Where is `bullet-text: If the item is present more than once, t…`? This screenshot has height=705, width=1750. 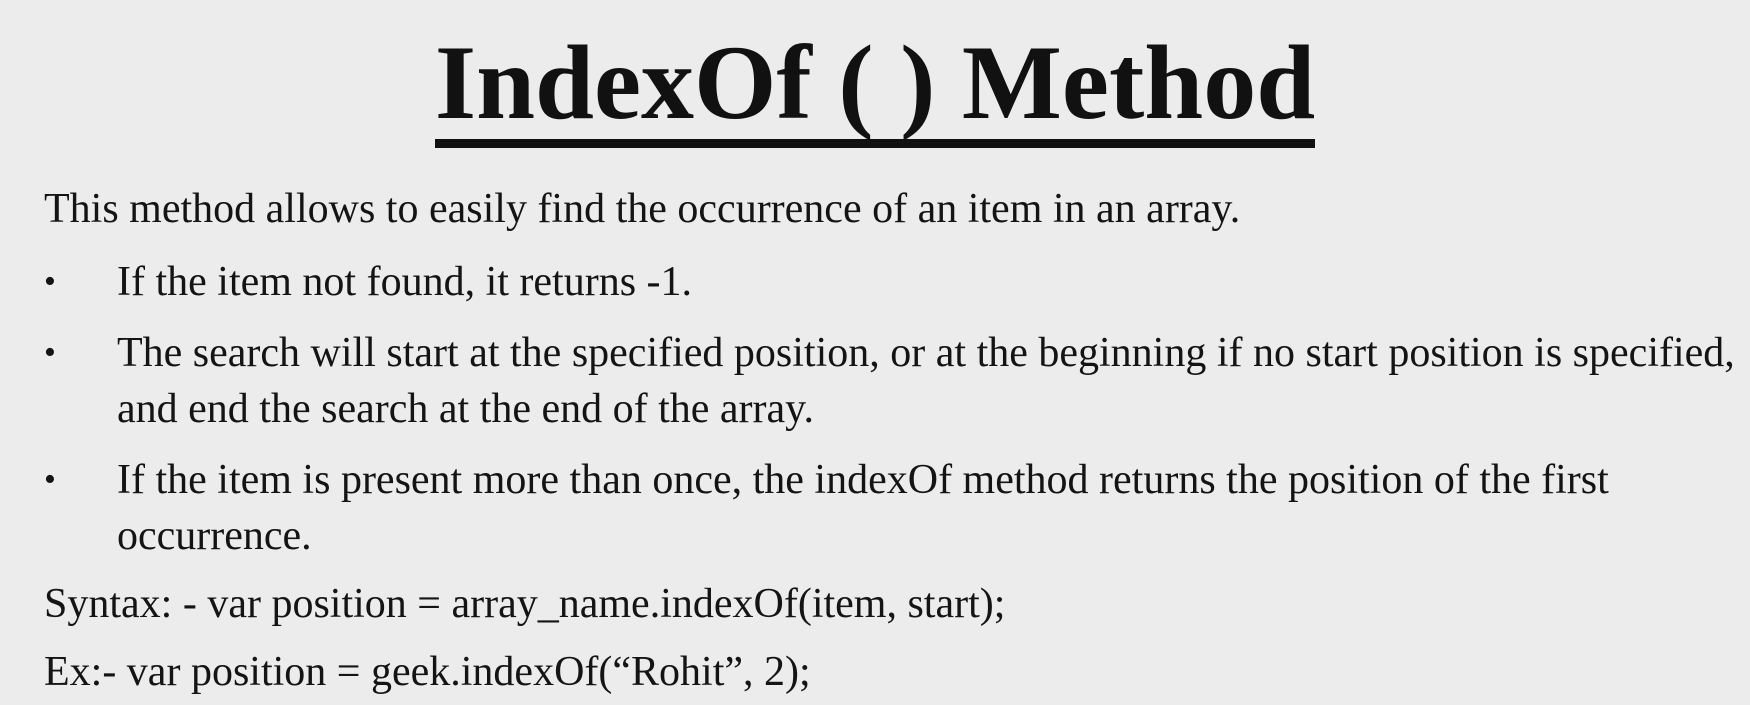
bullet-text: If the item is present more than once, t… is located at coordinates (863, 508).